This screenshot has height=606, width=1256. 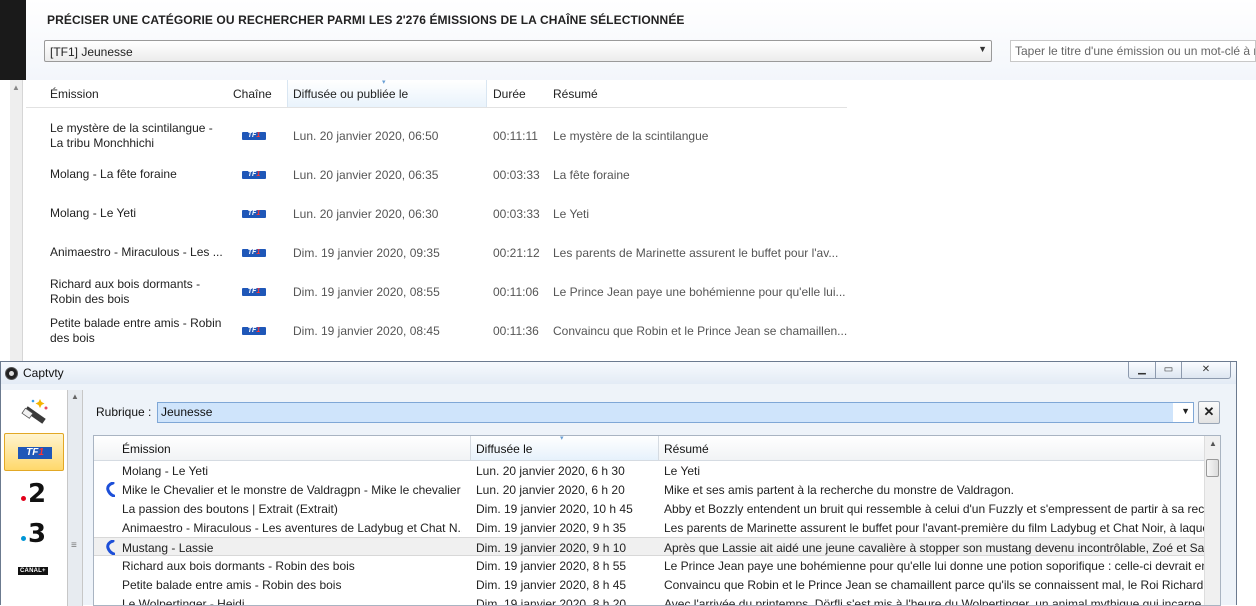 I want to click on splitter-grip-icon: ≡, so click(x=74, y=545).